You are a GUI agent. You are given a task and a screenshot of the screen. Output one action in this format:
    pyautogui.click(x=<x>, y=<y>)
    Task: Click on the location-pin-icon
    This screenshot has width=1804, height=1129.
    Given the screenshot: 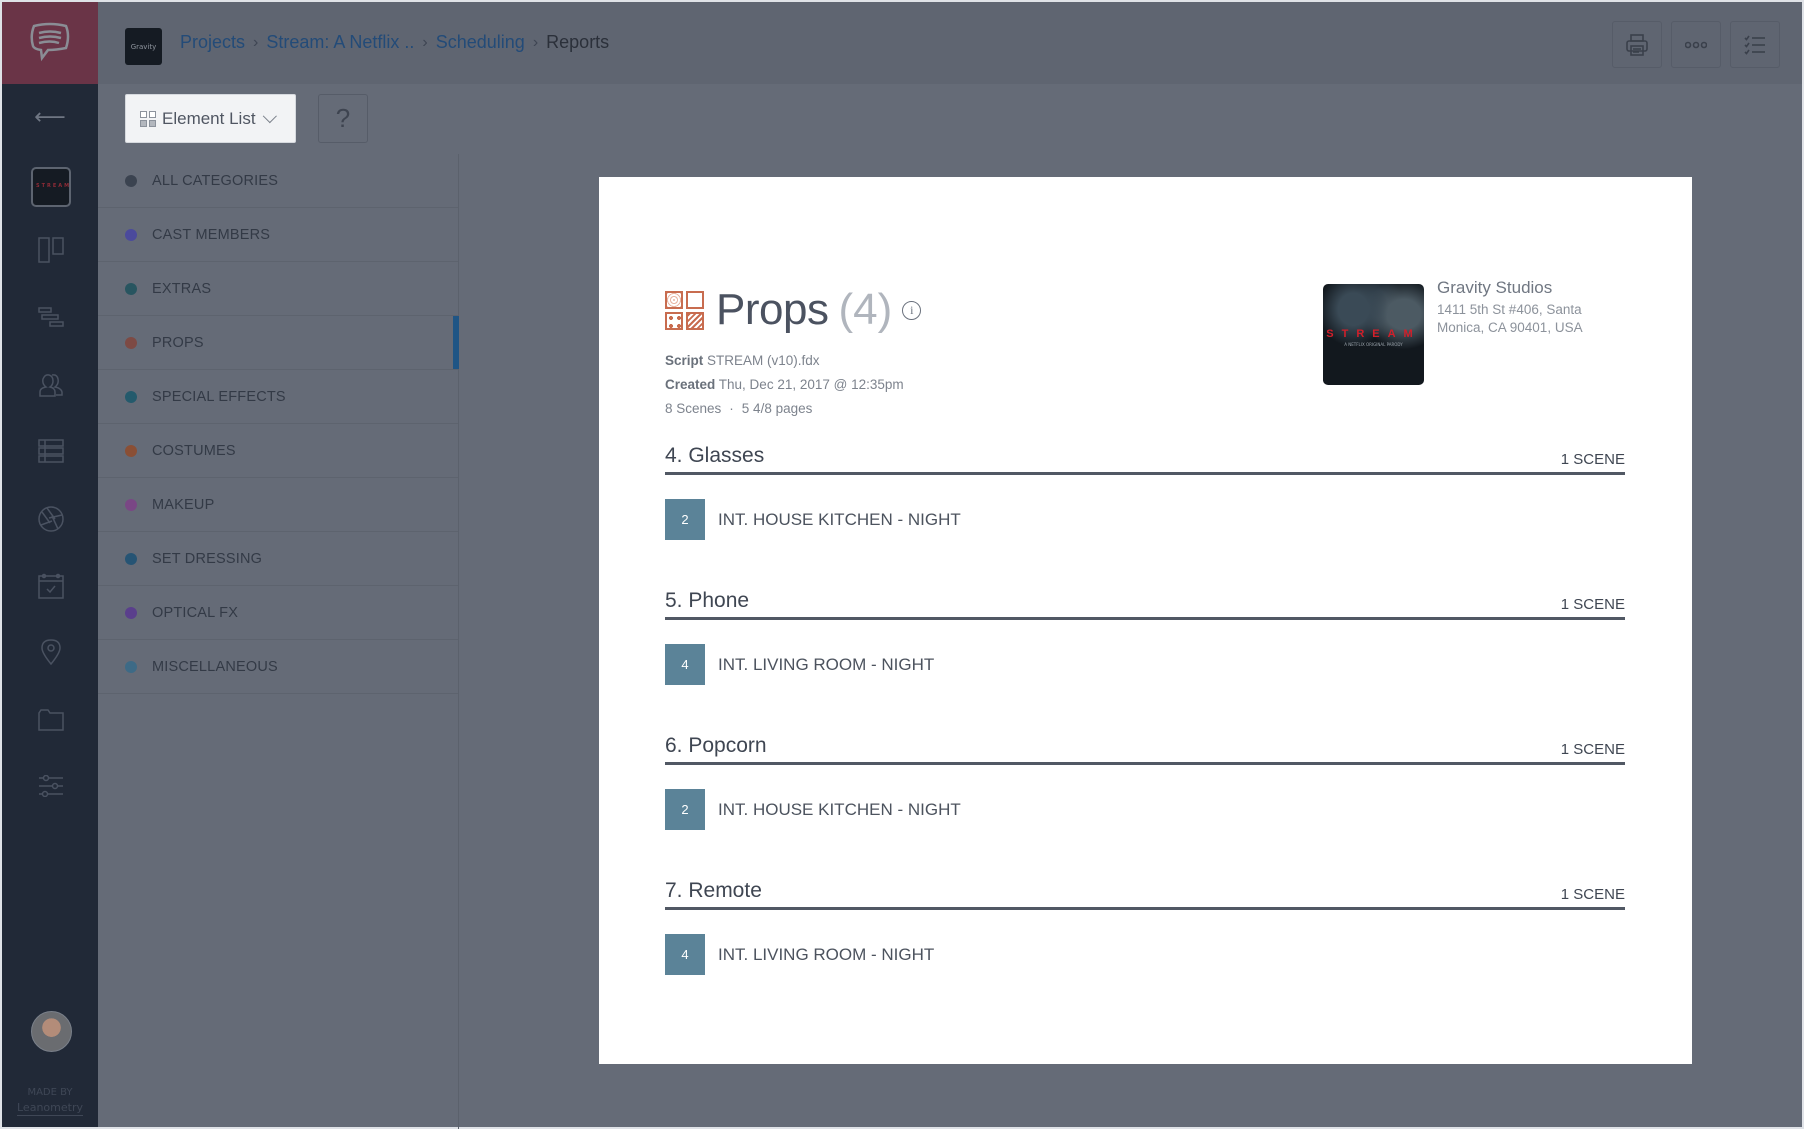 What is the action you would take?
    pyautogui.click(x=51, y=652)
    